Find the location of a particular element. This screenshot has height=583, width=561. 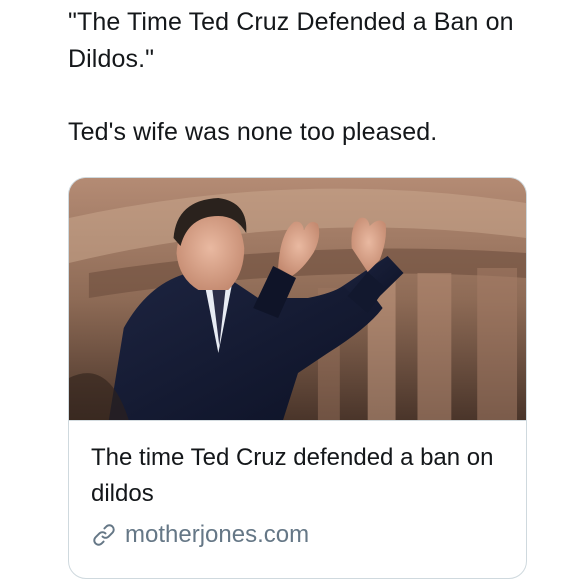

tweet-comment-line: Ted's wife was none too pleased. is located at coordinates (253, 132).